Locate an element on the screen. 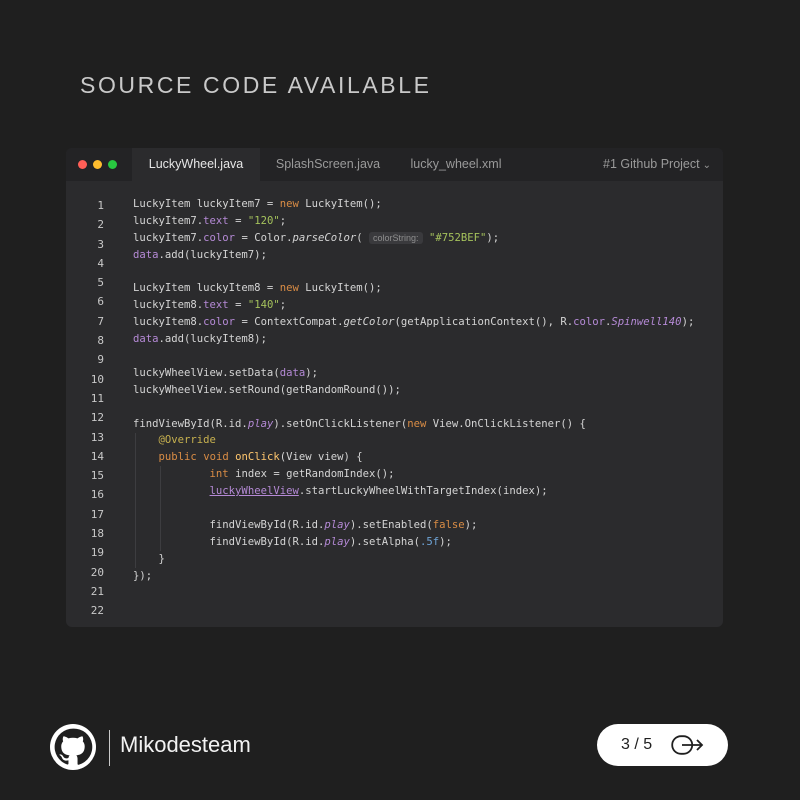 Image resolution: width=800 pixels, height=800 pixels. project-dropdown-label: #1 Github Project is located at coordinates (651, 164).